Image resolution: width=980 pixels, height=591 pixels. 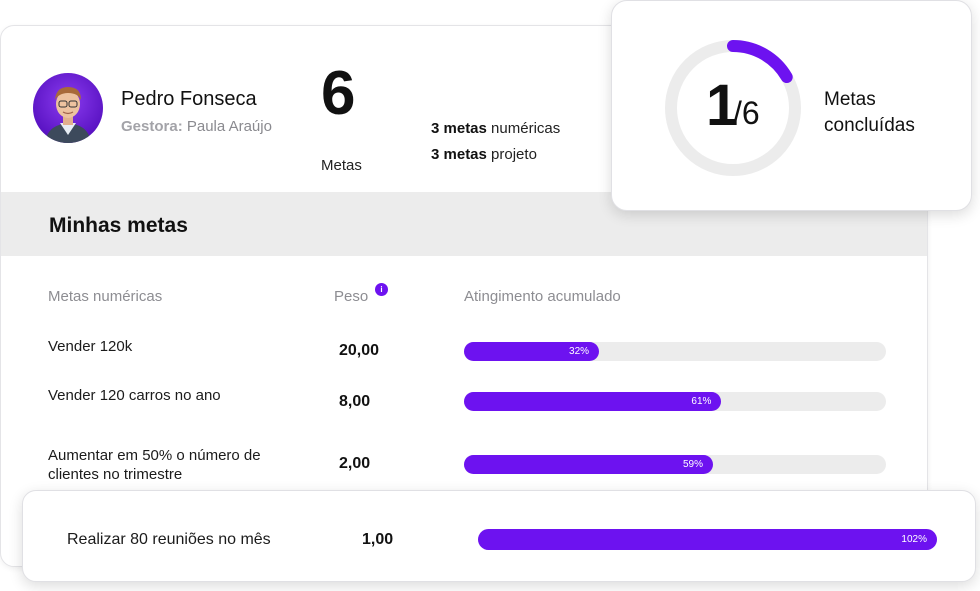 What do you see at coordinates (105, 296) in the screenshot?
I see `col-header-name: Metas numéricas` at bounding box center [105, 296].